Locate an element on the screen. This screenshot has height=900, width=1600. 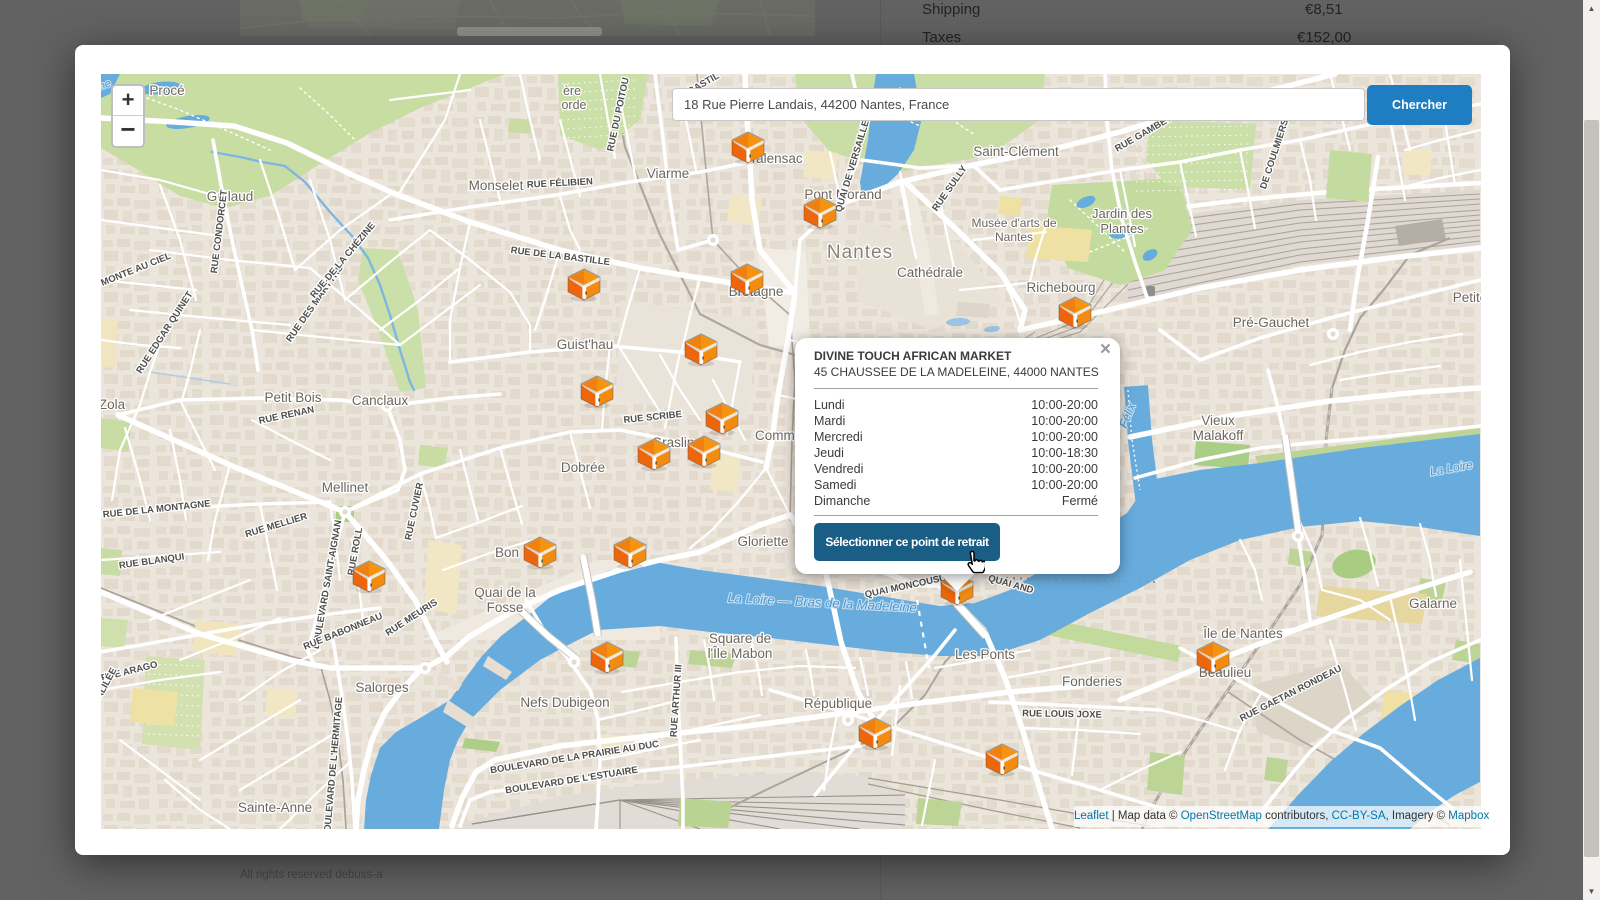
svg-text: Viarme is located at coordinates (668, 173).